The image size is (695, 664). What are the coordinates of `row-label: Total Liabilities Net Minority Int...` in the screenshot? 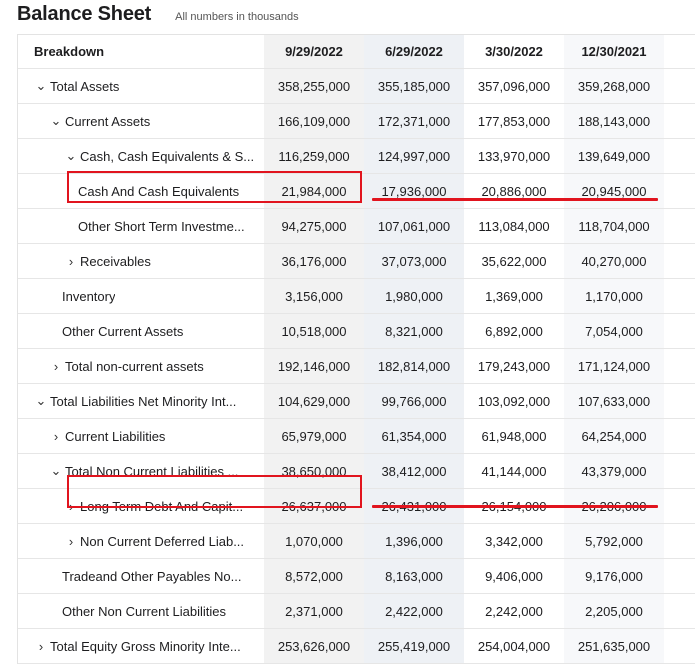 It's located at (143, 401).